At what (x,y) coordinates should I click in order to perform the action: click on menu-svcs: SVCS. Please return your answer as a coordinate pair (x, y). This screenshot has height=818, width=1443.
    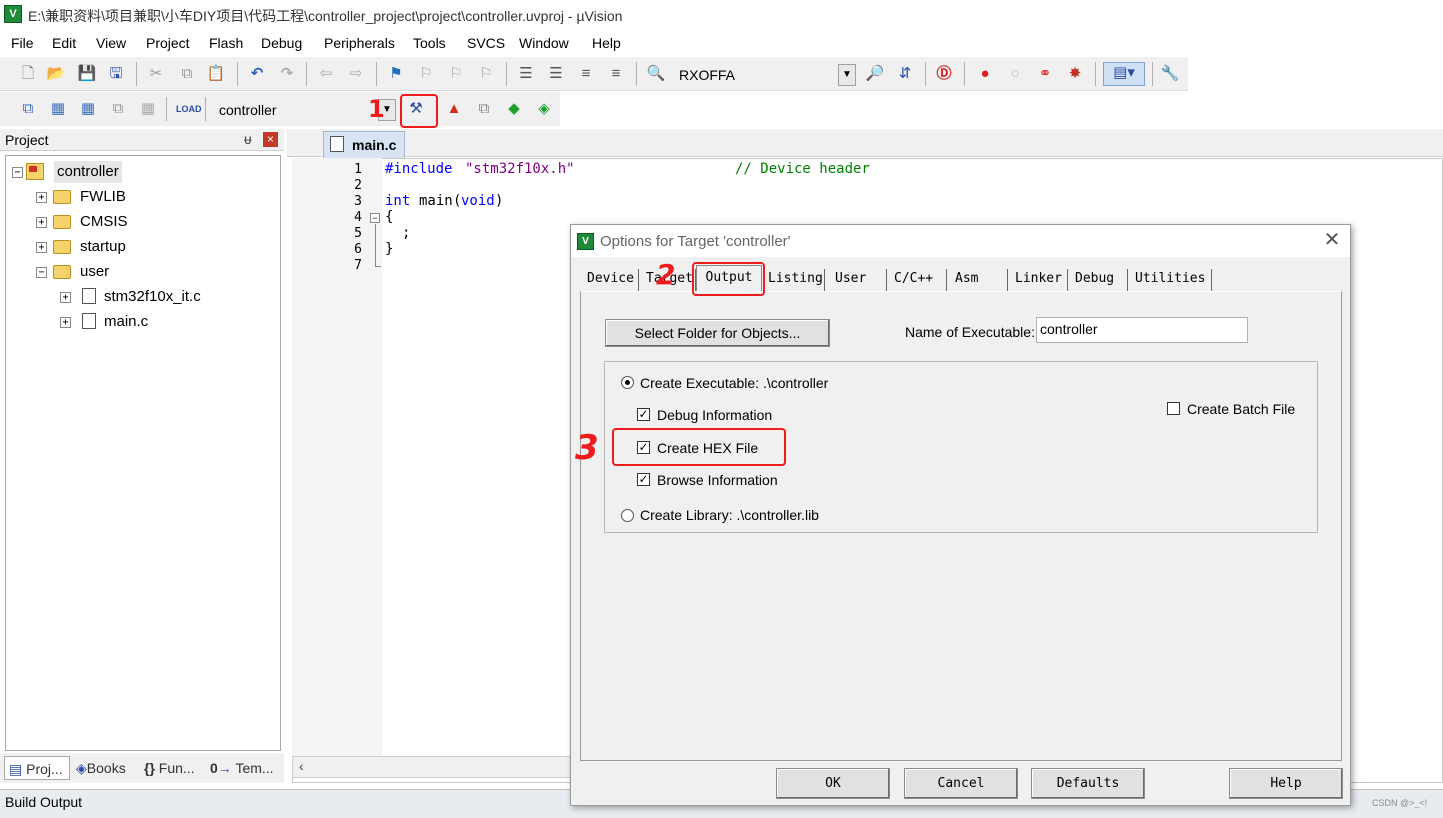
    Looking at the image, I should click on (486, 43).